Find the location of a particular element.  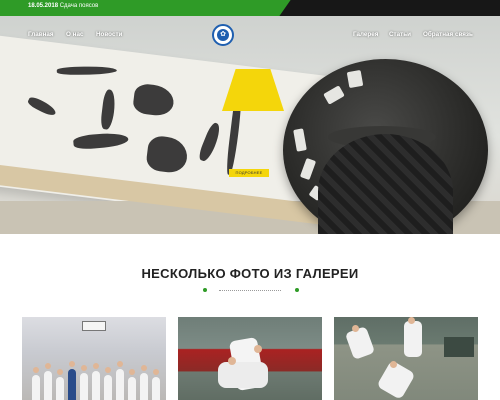

nav-item-articles: Статьи is located at coordinates (400, 34).